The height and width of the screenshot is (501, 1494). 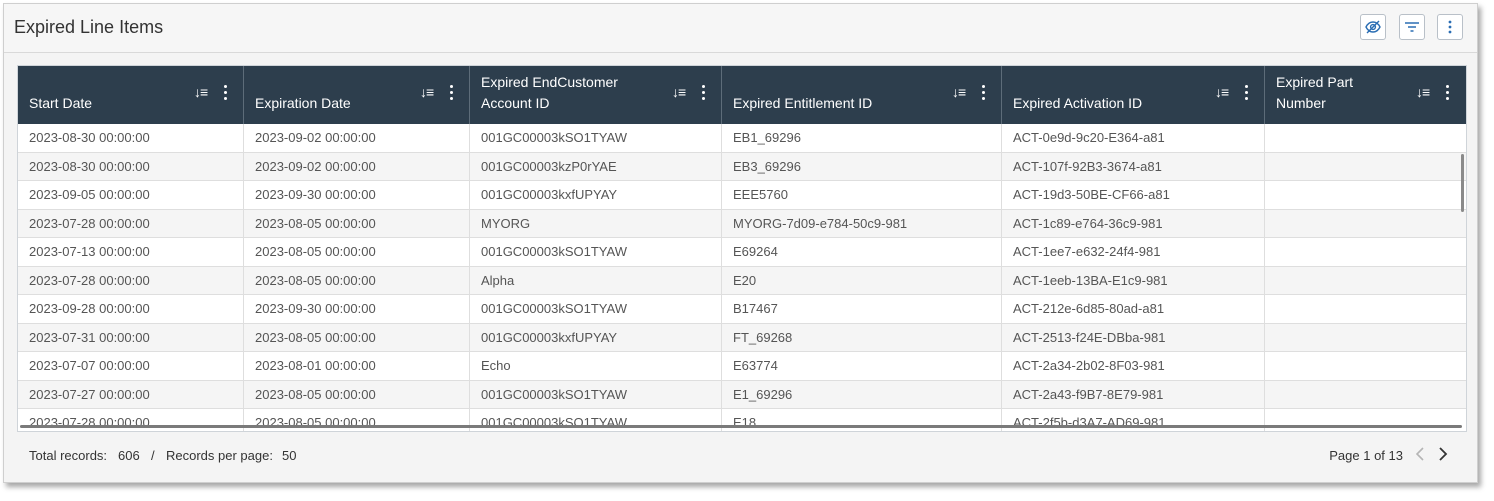 I want to click on table-cell: ACT-19d3-50BE-CF66-a81, so click(x=1133, y=195).